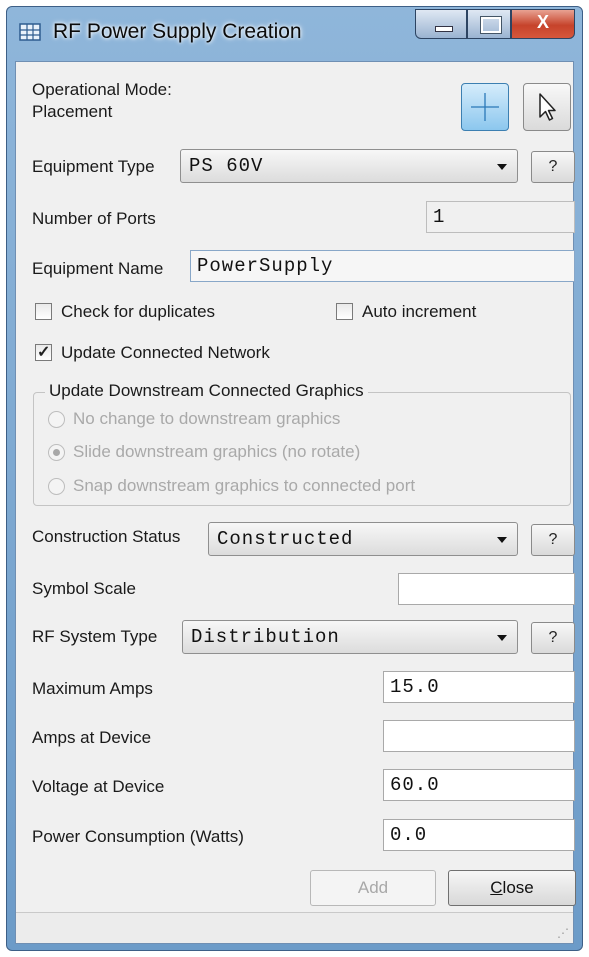  What do you see at coordinates (349, 166) in the screenshot?
I see `equipment-type-select: PS 60V` at bounding box center [349, 166].